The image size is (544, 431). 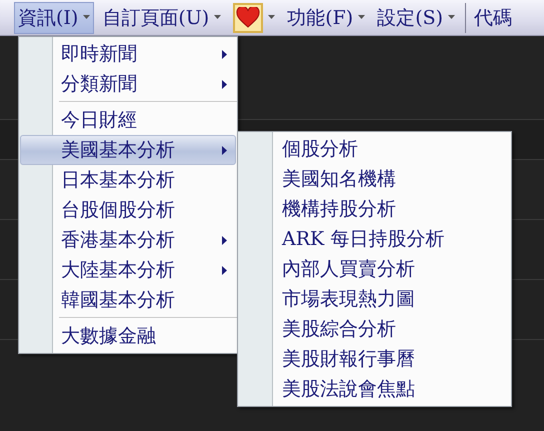 What do you see at coordinates (493, 18) in the screenshot?
I see `menu-bar-item: 代碼` at bounding box center [493, 18].